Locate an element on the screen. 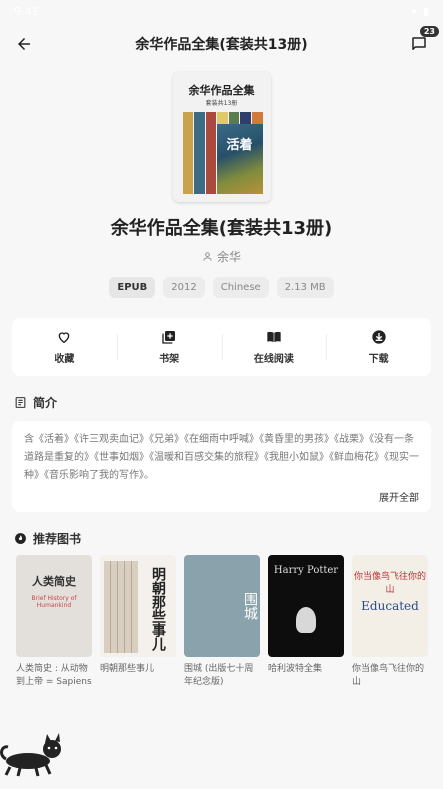 The height and width of the screenshot is (789, 443). tag-format: EPUB is located at coordinates (132, 287).